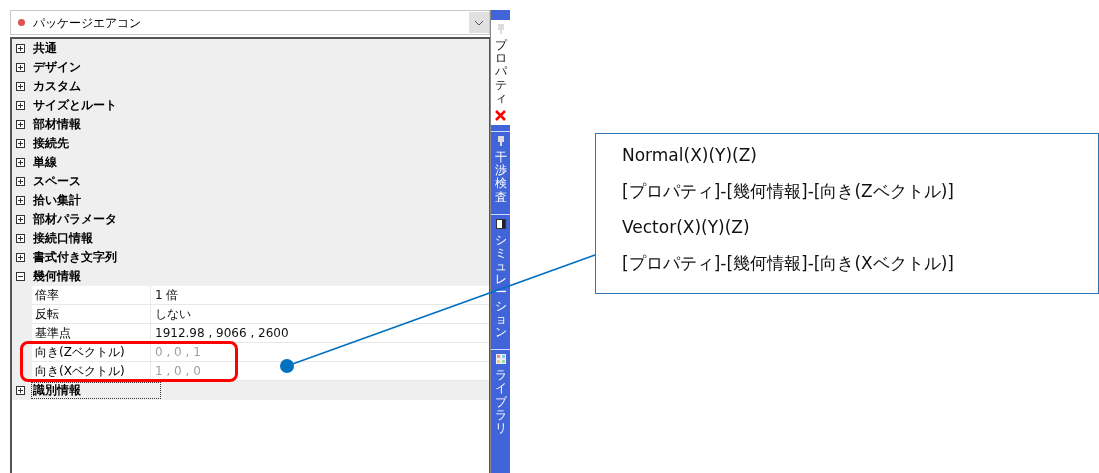 This screenshot has height=473, width=1099. Describe the element at coordinates (63, 238) in the screenshot. I see `category-label: 接続口情報` at that location.